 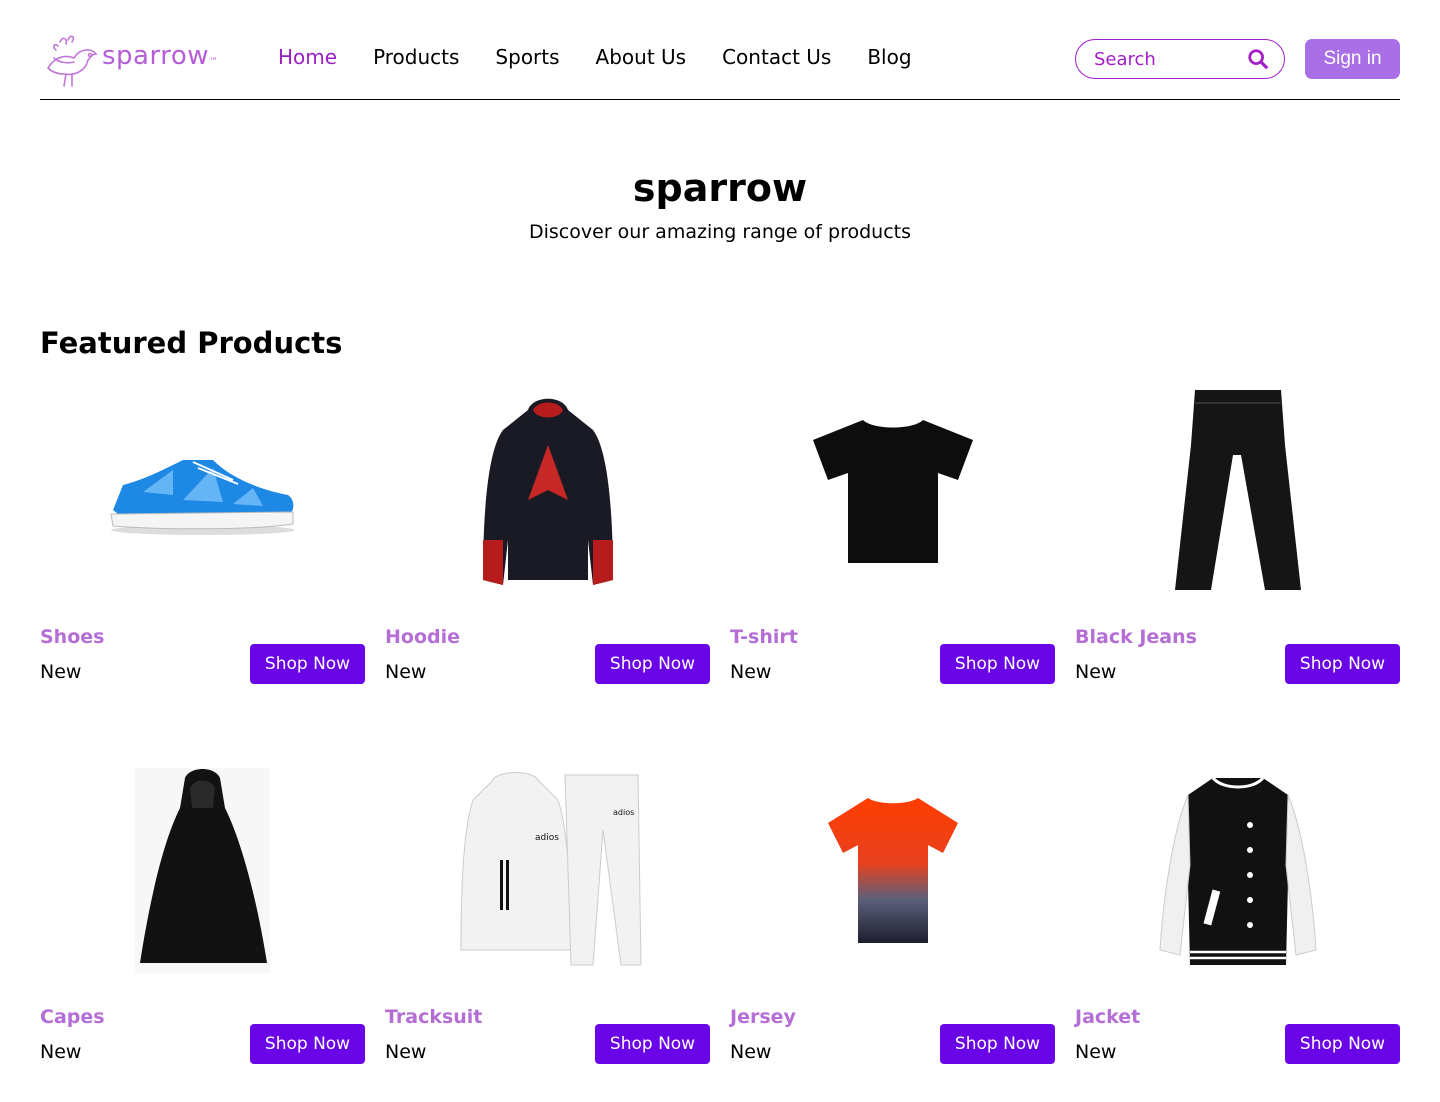 I want to click on trademark-mark: ™, so click(x=214, y=62).